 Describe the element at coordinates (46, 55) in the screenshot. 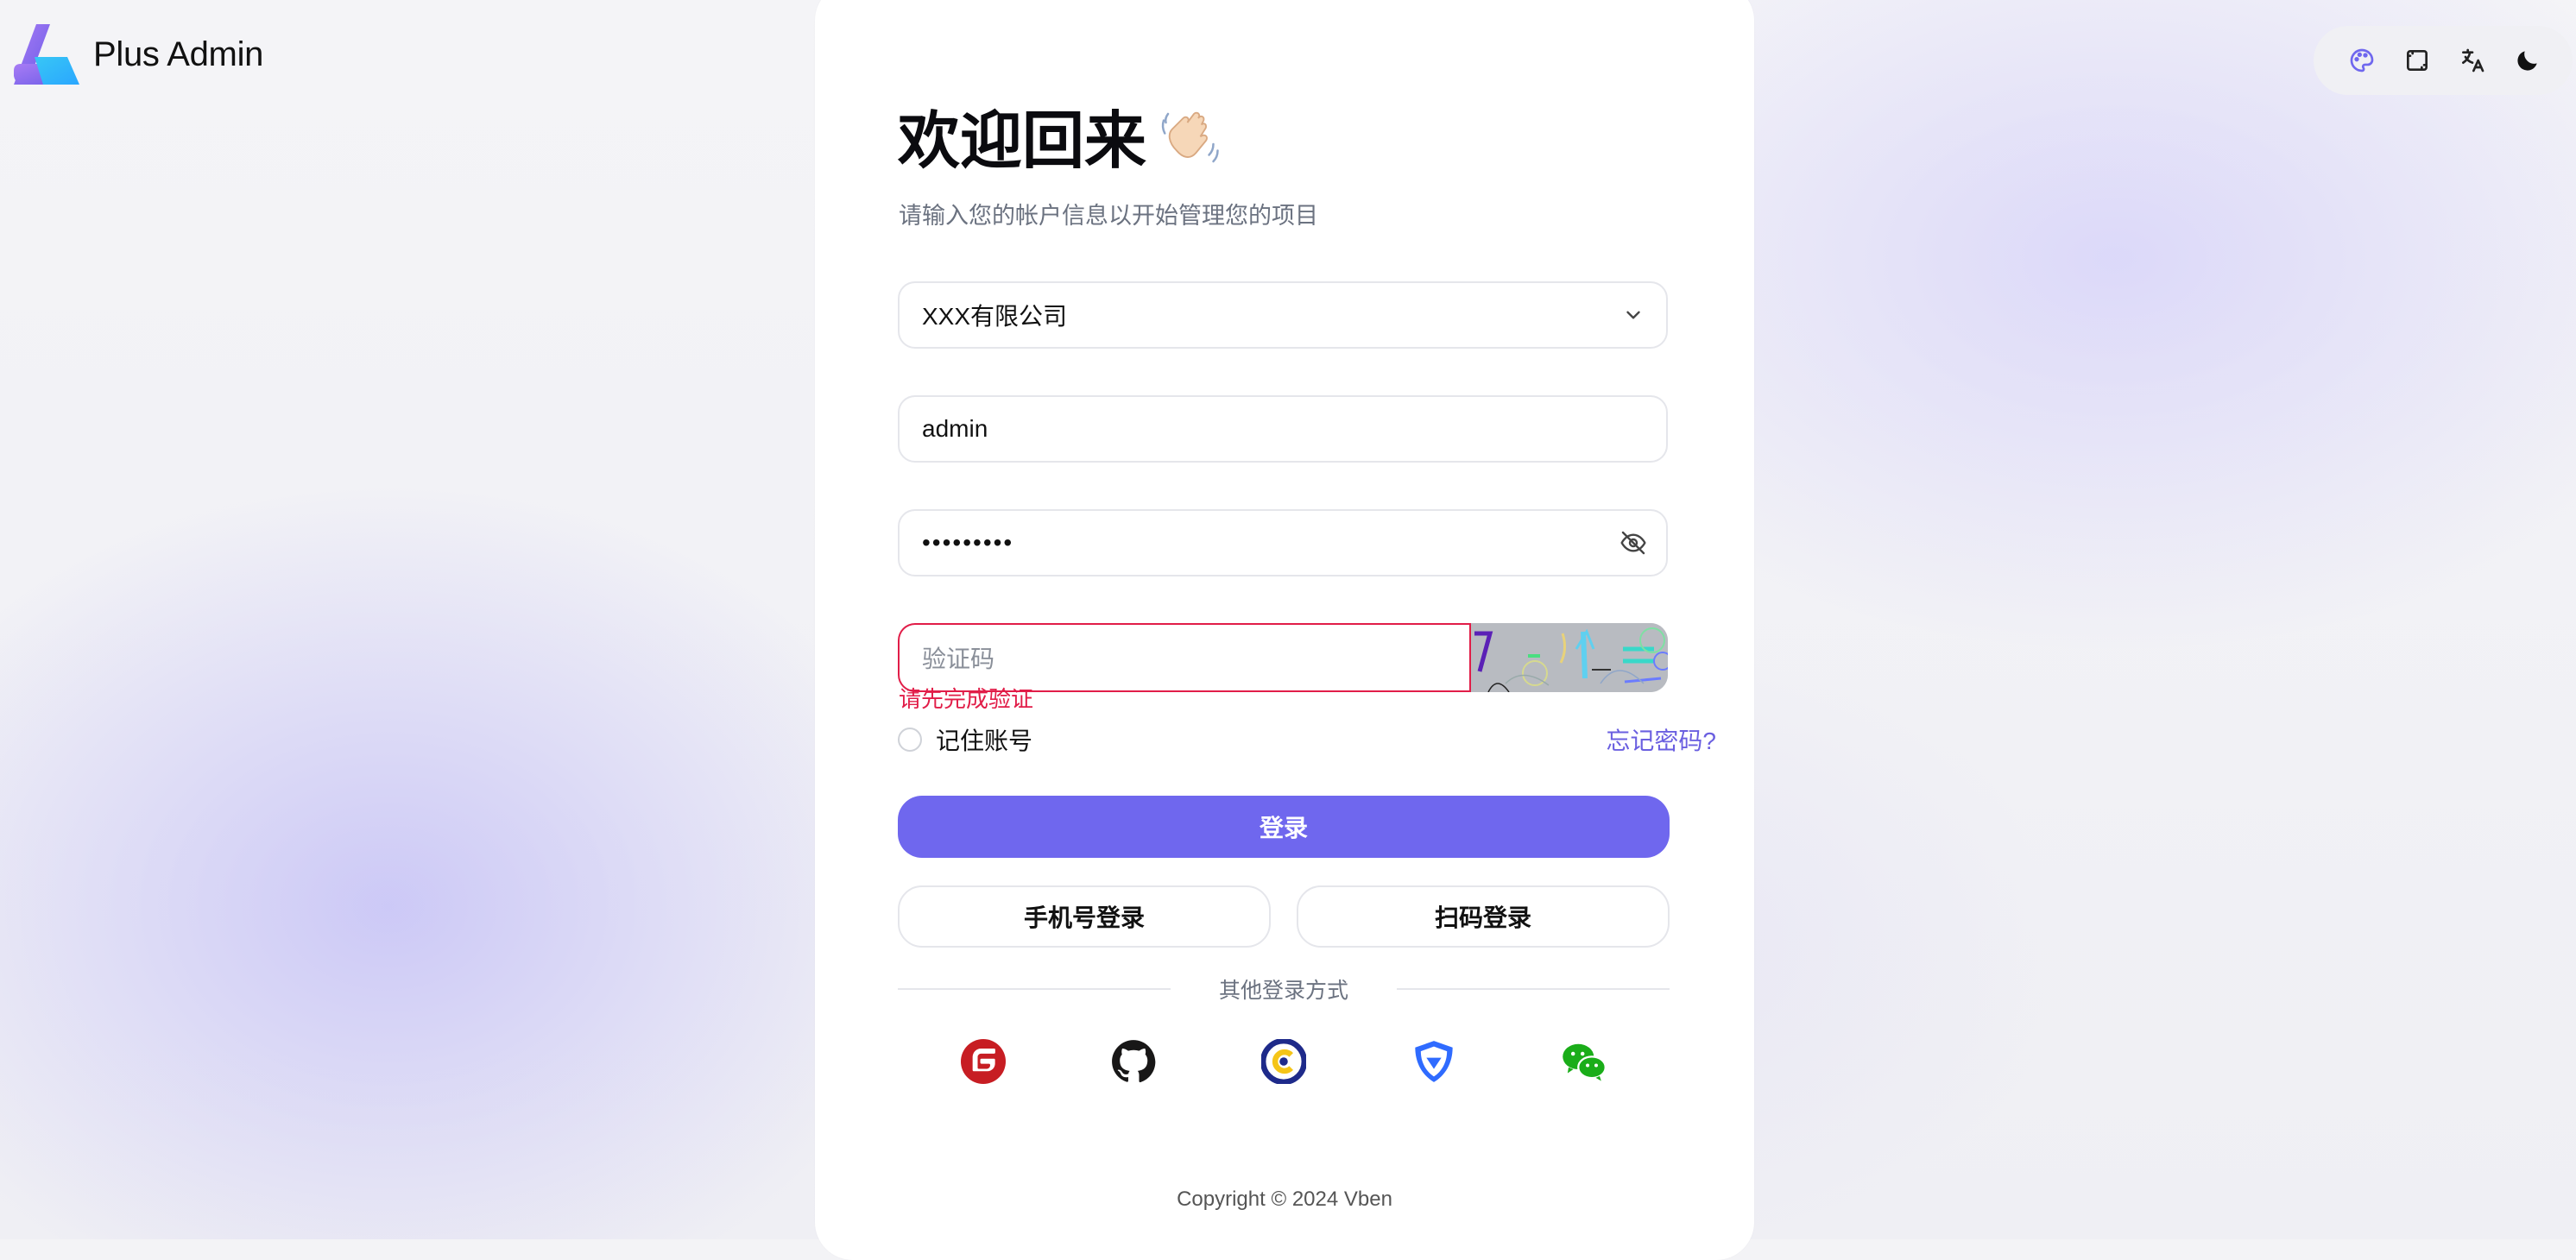

I see `logo-icon` at that location.